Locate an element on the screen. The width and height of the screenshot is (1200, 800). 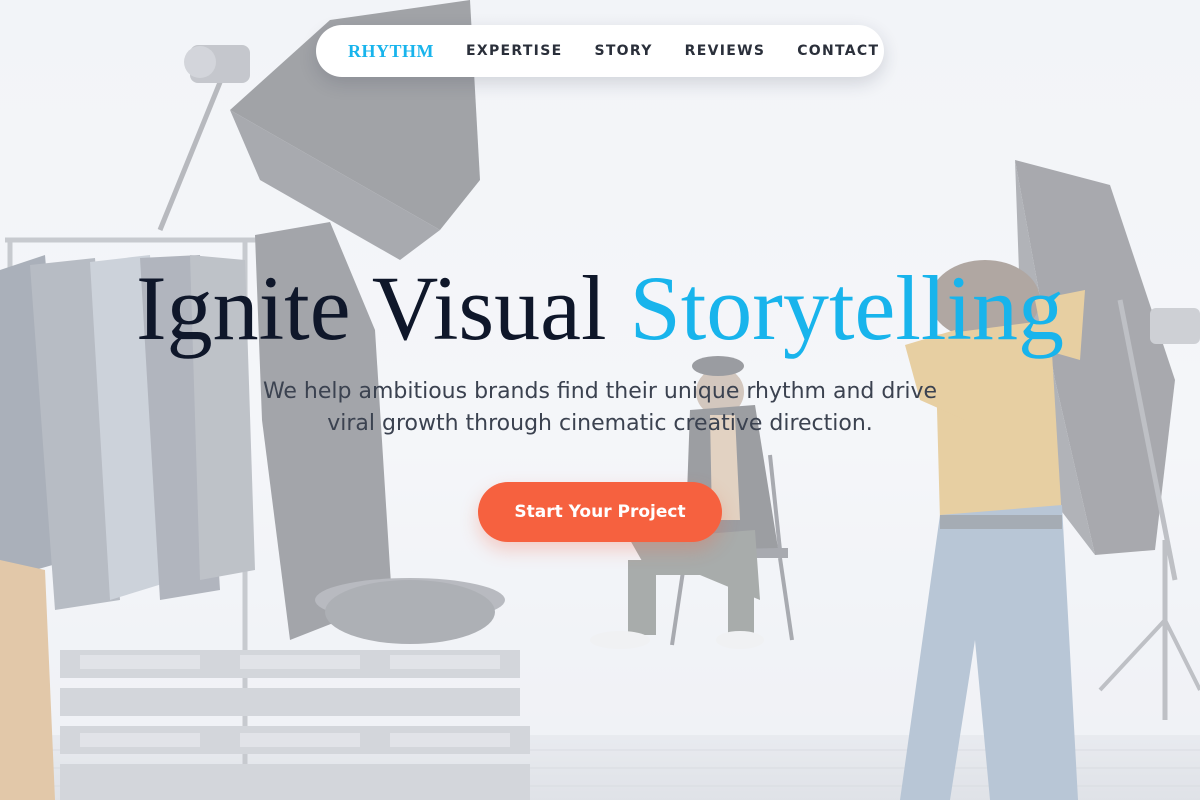
hero-headline: Ignite Visual Storytelling is located at coordinates (600, 308).